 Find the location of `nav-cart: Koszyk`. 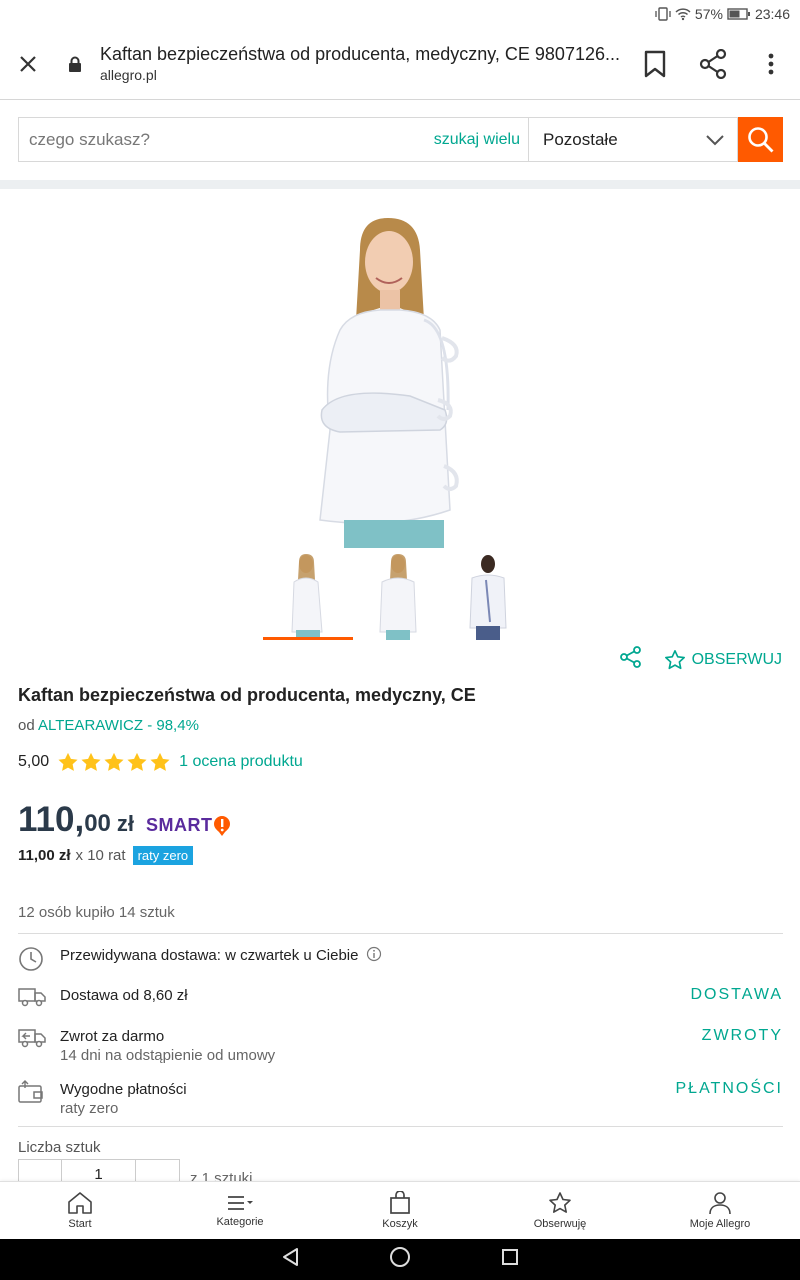

nav-cart: Koszyk is located at coordinates (400, 1210).